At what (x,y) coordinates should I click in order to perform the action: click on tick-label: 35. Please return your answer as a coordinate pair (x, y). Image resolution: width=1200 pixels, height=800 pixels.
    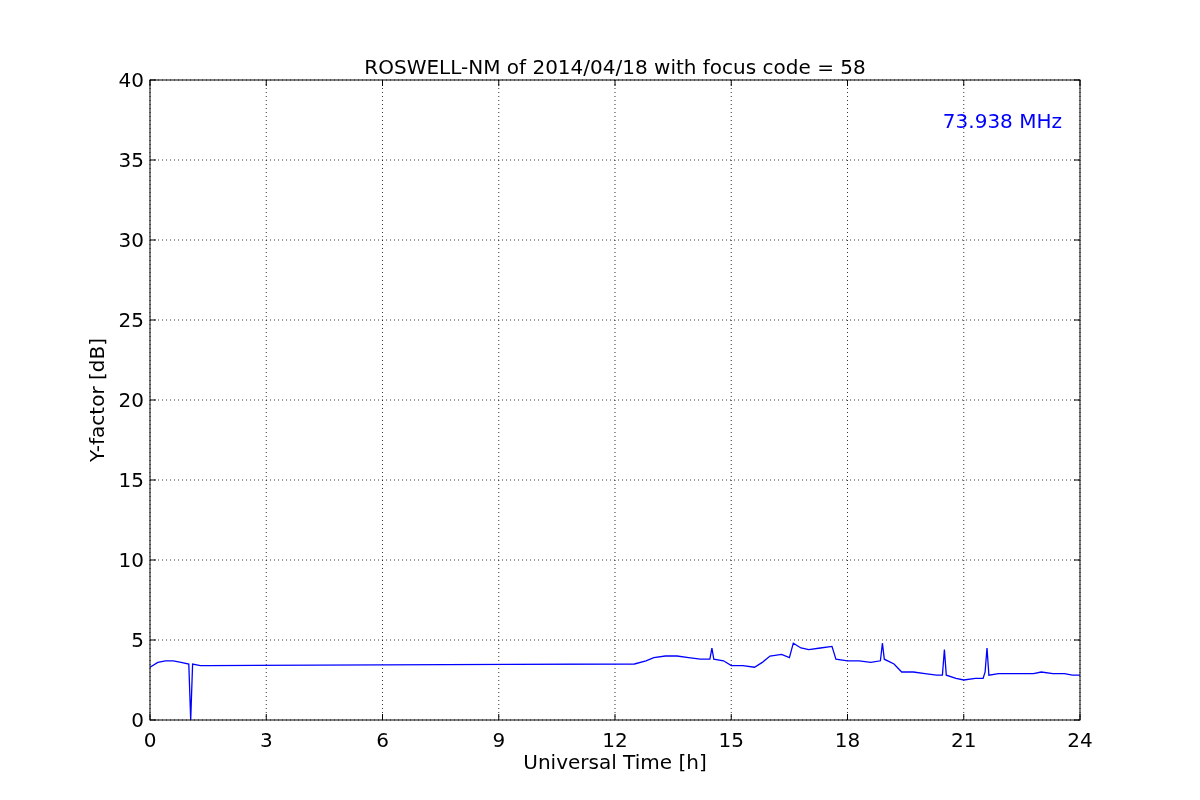
    Looking at the image, I should click on (131, 160).